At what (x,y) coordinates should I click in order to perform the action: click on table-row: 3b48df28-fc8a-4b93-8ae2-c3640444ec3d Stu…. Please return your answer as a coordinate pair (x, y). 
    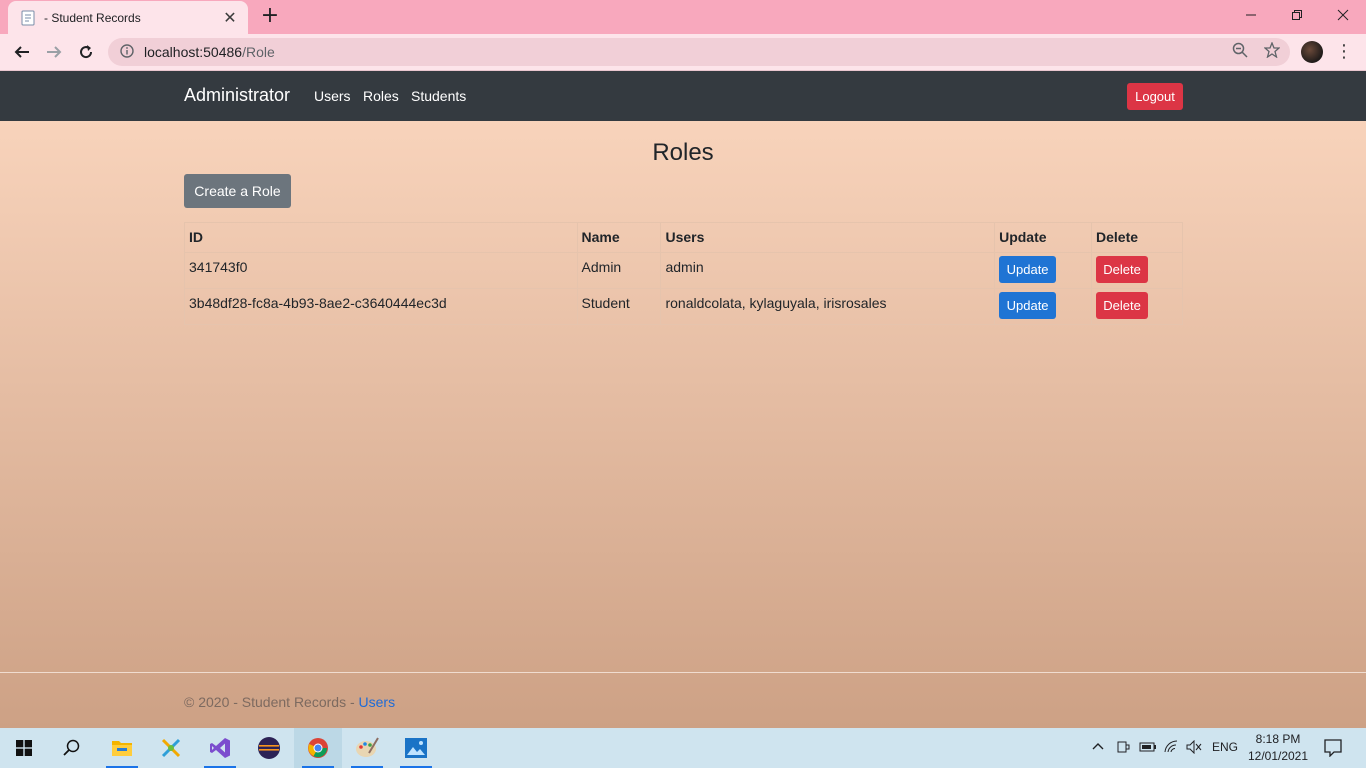
    Looking at the image, I should click on (683, 306).